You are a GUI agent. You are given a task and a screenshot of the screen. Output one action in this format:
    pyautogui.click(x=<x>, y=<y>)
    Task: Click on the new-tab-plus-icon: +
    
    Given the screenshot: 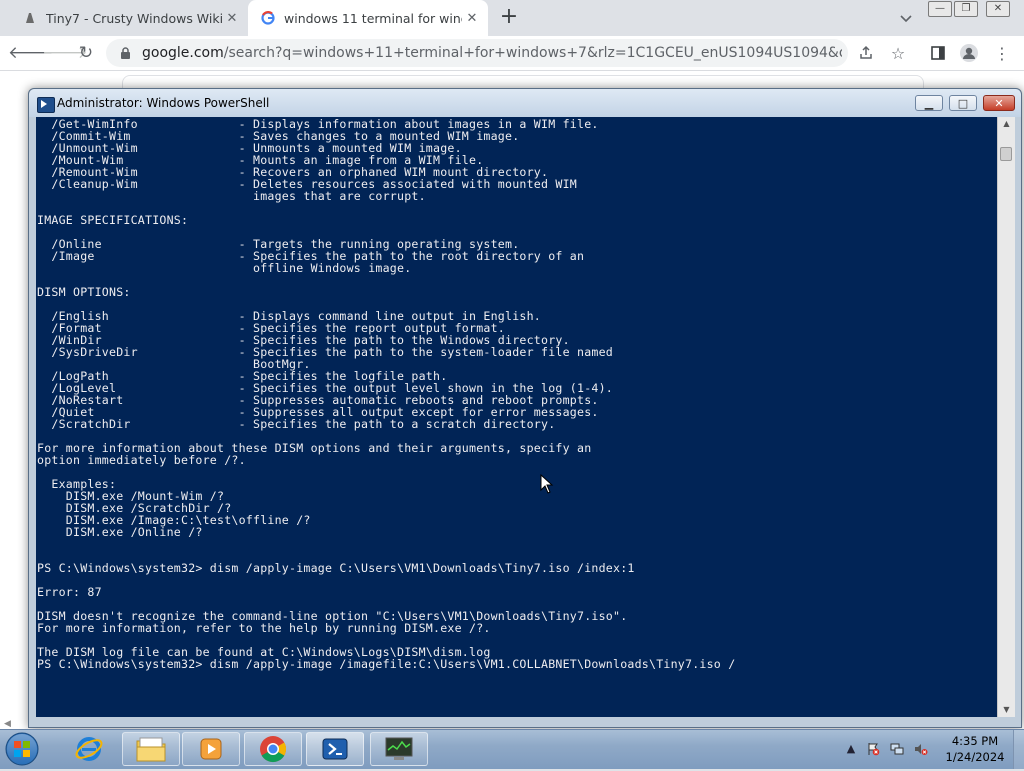 What is the action you would take?
    pyautogui.click(x=509, y=17)
    